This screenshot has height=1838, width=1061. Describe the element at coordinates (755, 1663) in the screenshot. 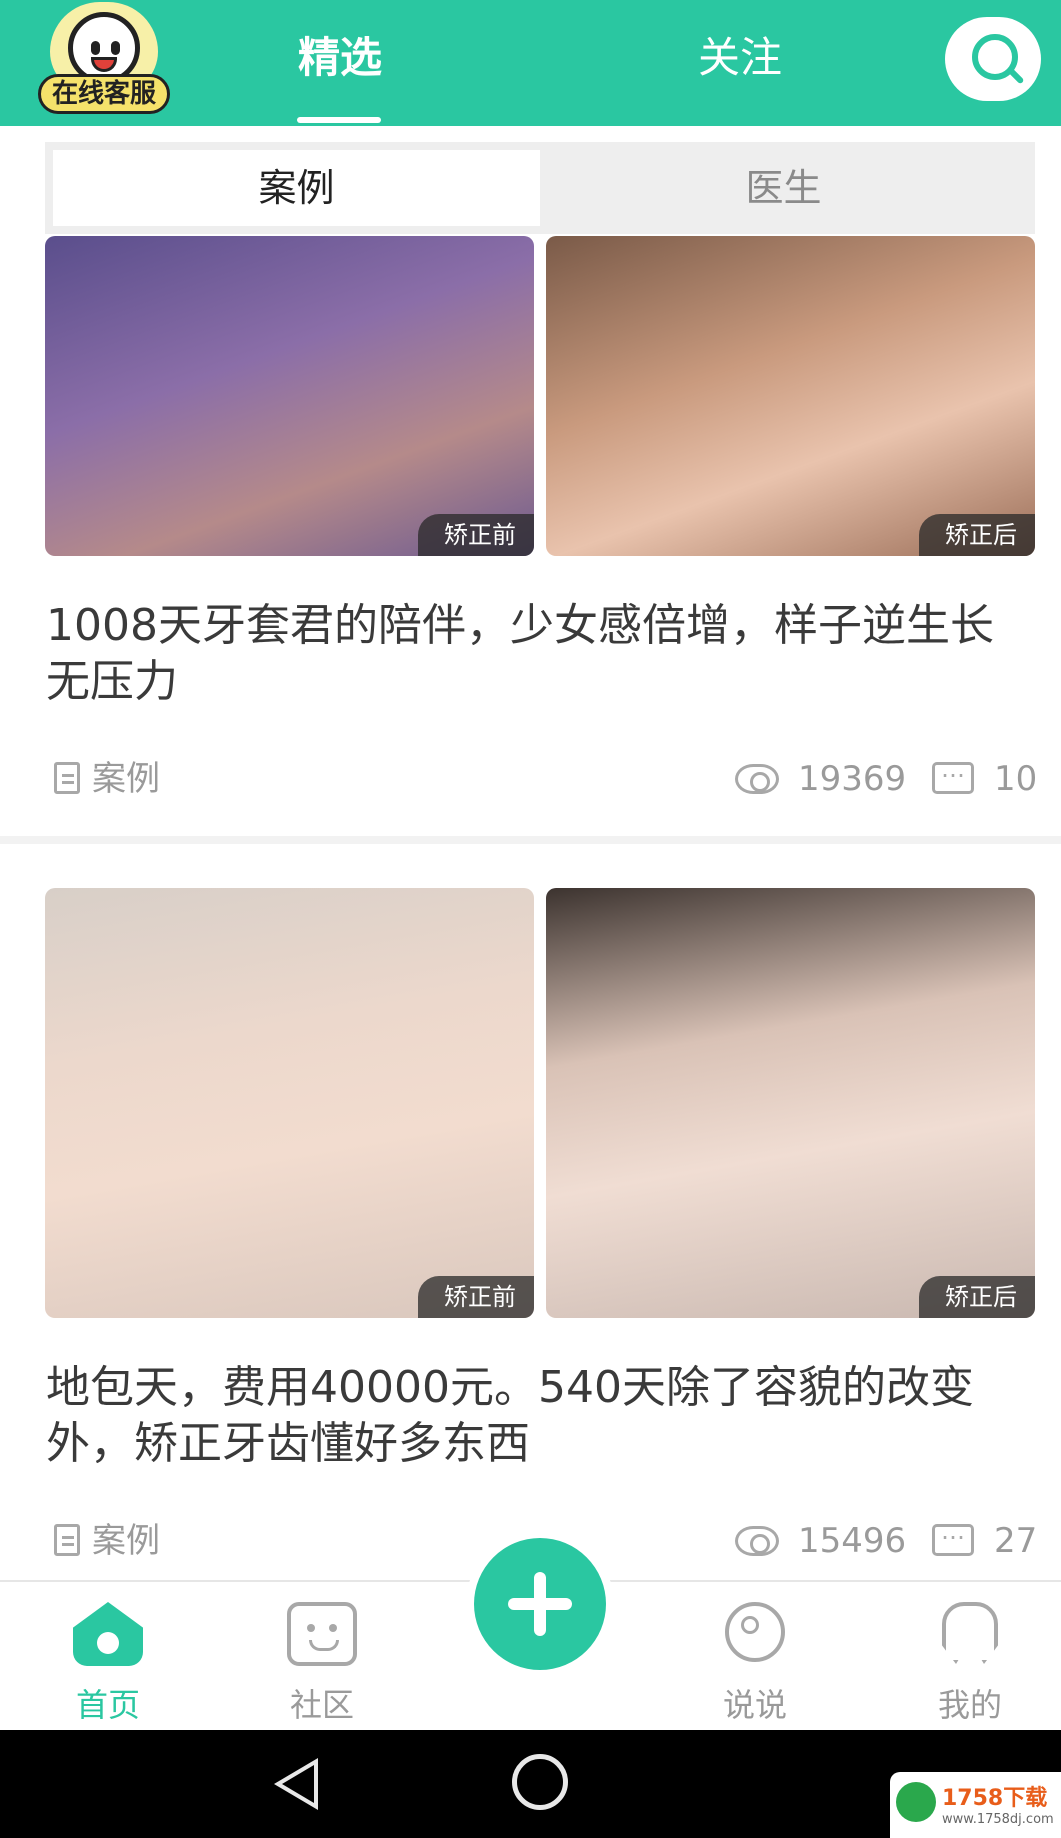

I see `nav-posts: 说说` at that location.